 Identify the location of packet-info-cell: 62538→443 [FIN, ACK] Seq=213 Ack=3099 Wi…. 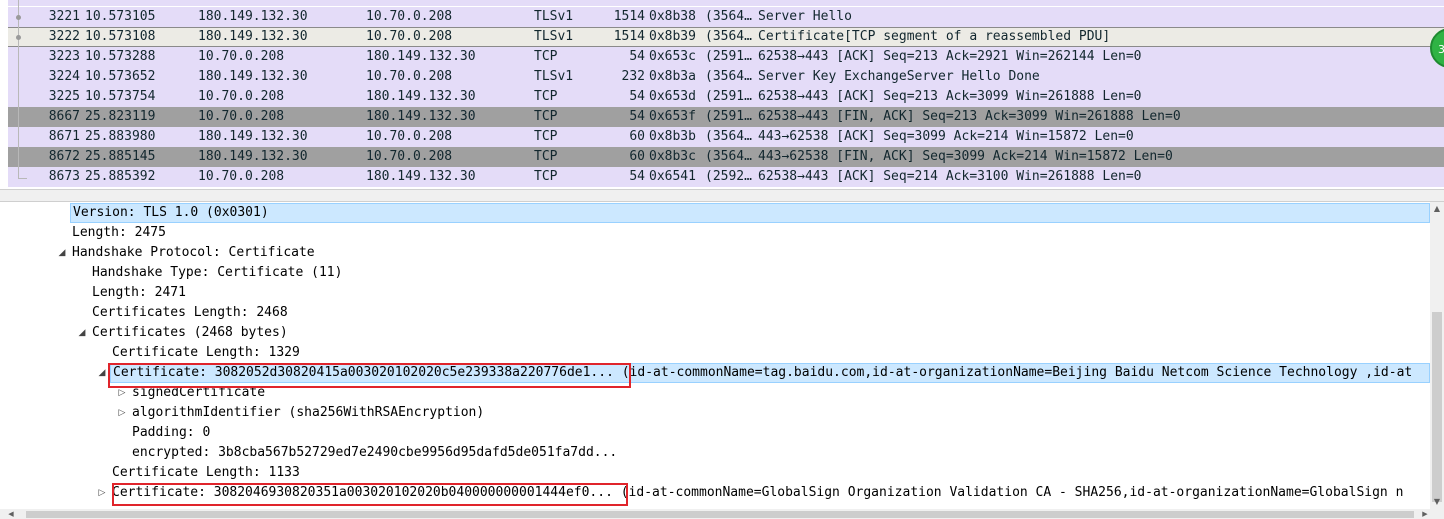
(969, 116).